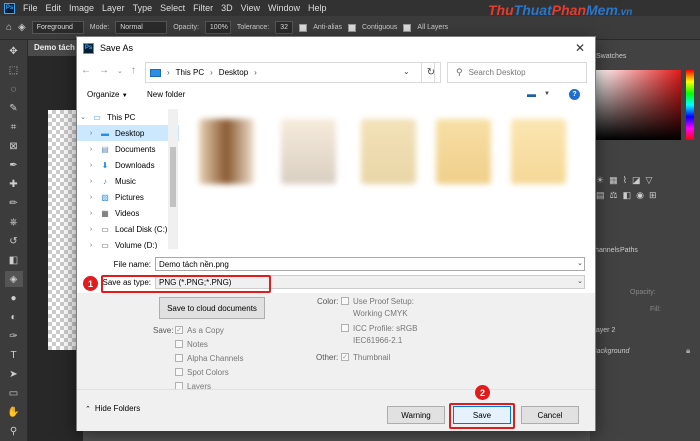  Describe the element at coordinates (574, 94) in the screenshot. I see `help-icon: ?` at that location.